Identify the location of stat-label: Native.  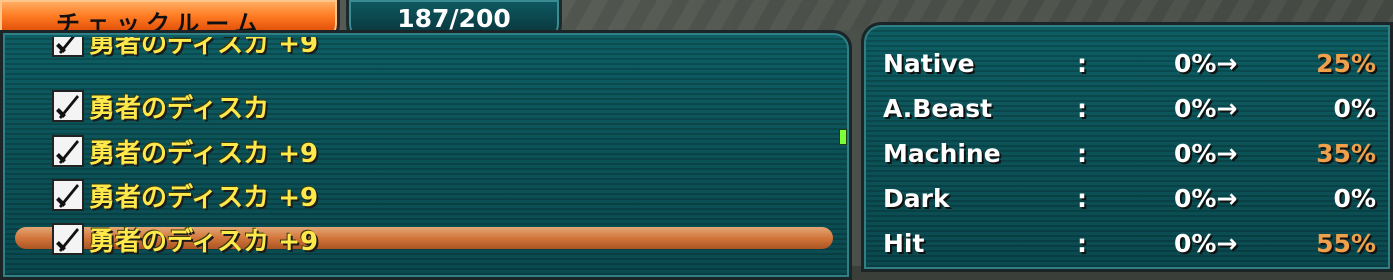
(929, 63).